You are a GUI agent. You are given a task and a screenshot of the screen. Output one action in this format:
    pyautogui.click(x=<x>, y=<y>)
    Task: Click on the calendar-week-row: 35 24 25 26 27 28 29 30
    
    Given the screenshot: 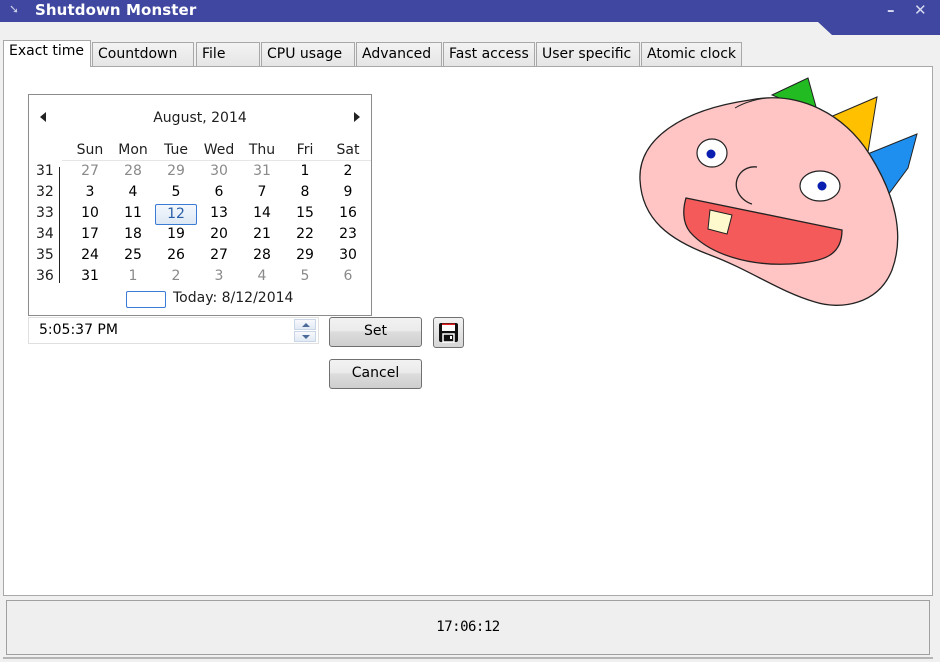 What is the action you would take?
    pyautogui.click(x=200, y=255)
    